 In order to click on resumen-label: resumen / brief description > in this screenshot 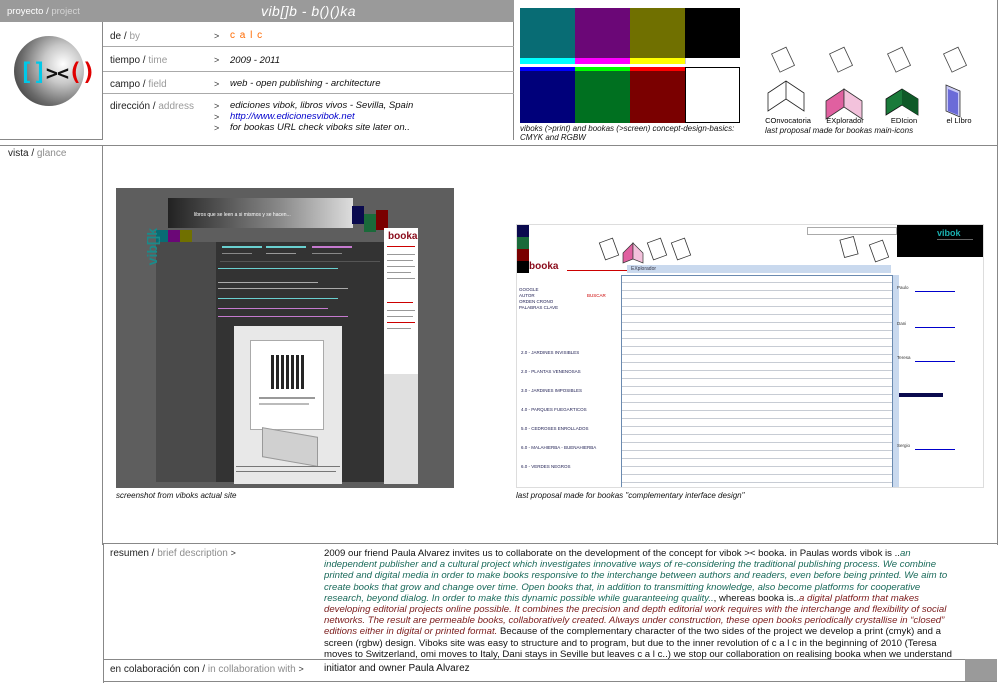, I will do `click(173, 553)`.